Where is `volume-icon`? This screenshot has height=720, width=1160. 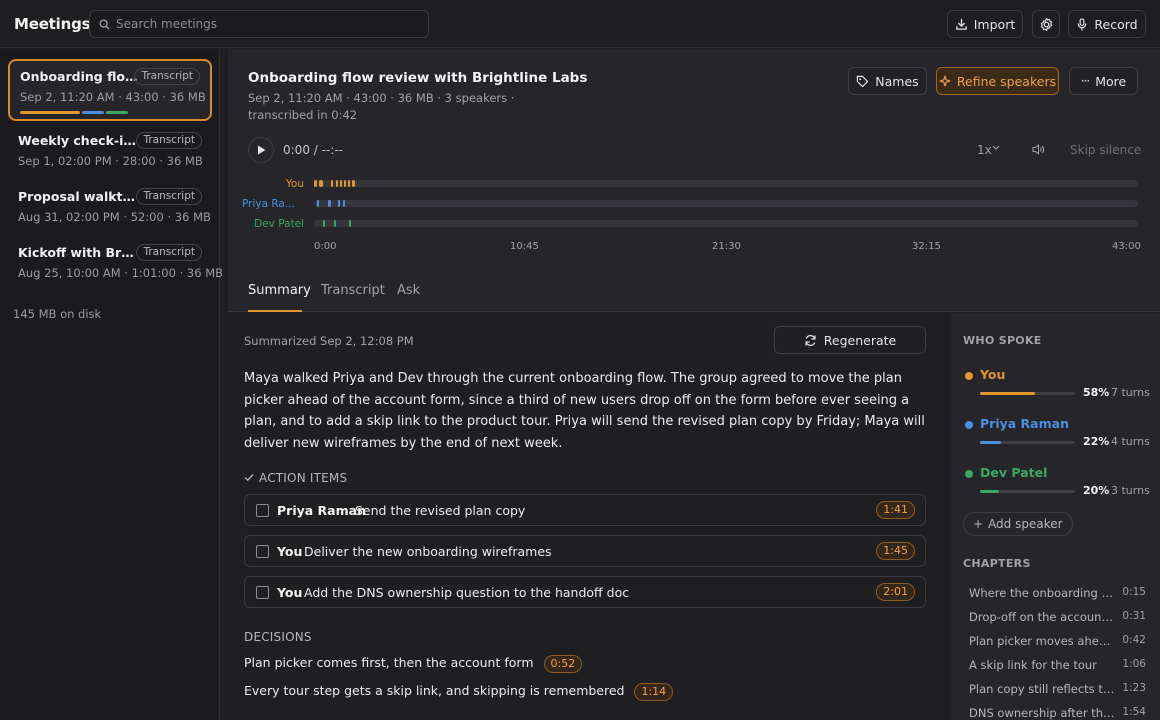
volume-icon is located at coordinates (1038, 149).